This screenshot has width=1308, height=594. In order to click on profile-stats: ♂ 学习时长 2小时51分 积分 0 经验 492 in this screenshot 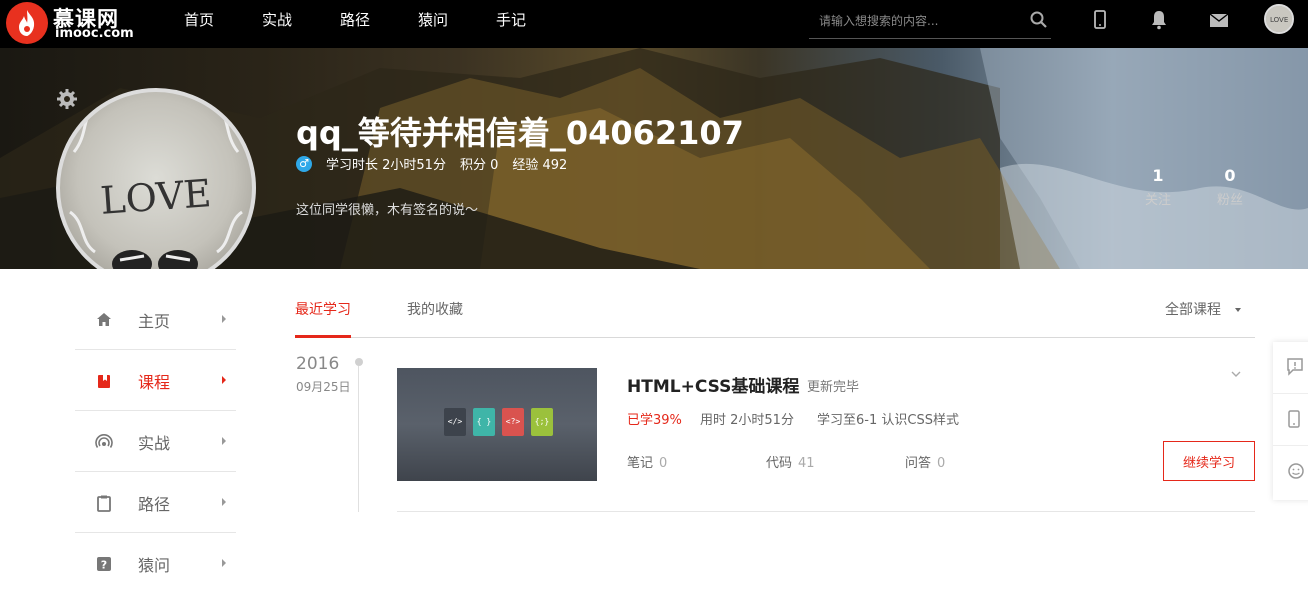, I will do `click(438, 163)`.